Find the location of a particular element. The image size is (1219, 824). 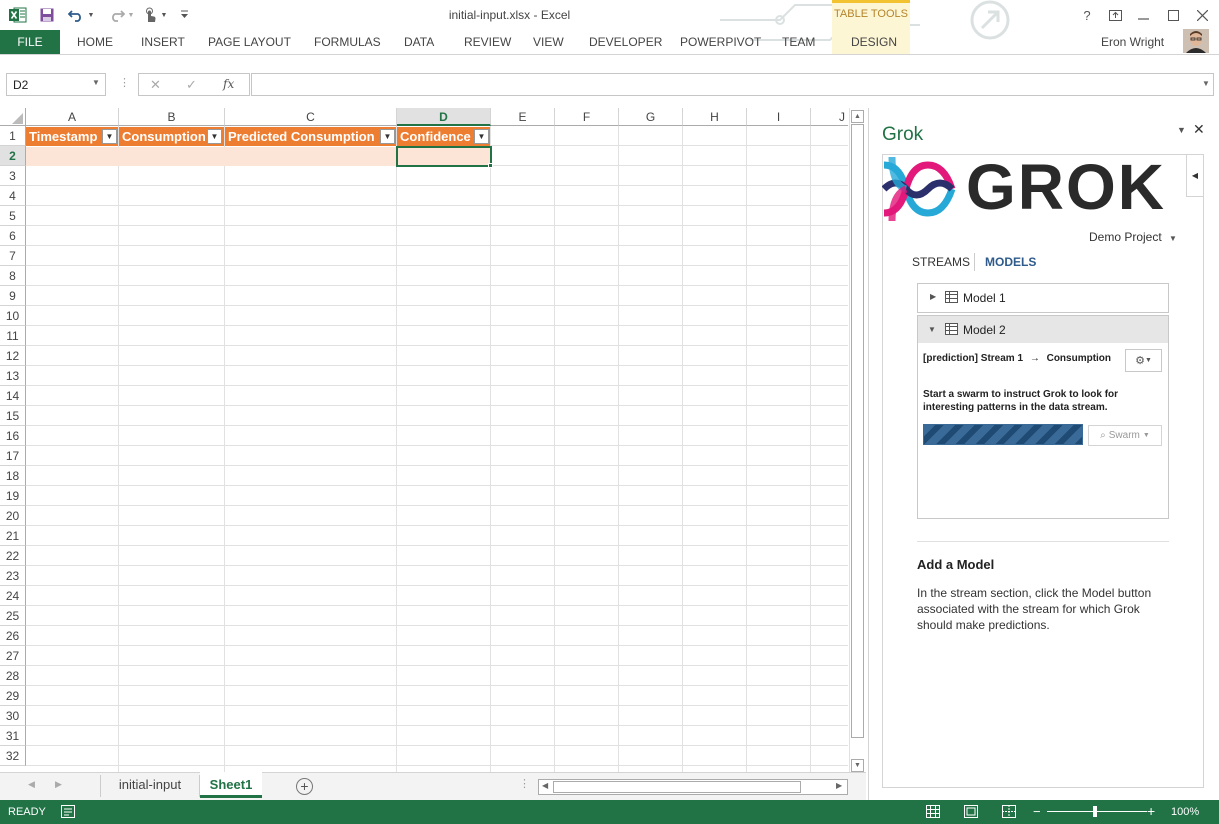

maximize-icon is located at coordinates (1173, 15).